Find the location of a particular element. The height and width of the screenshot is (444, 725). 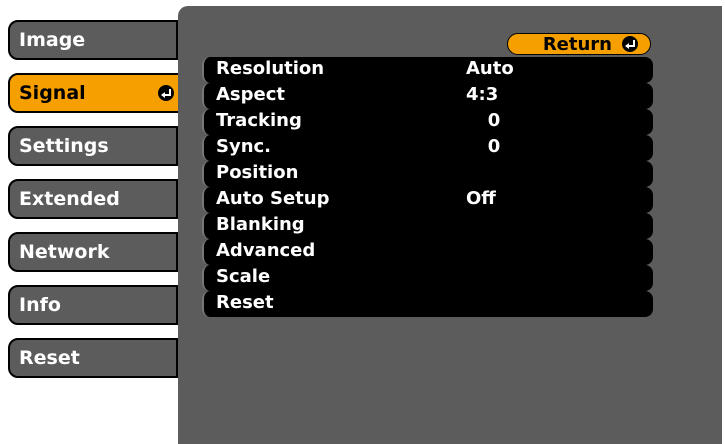

setting-row-sync: Sync. 0 is located at coordinates (427, 148).